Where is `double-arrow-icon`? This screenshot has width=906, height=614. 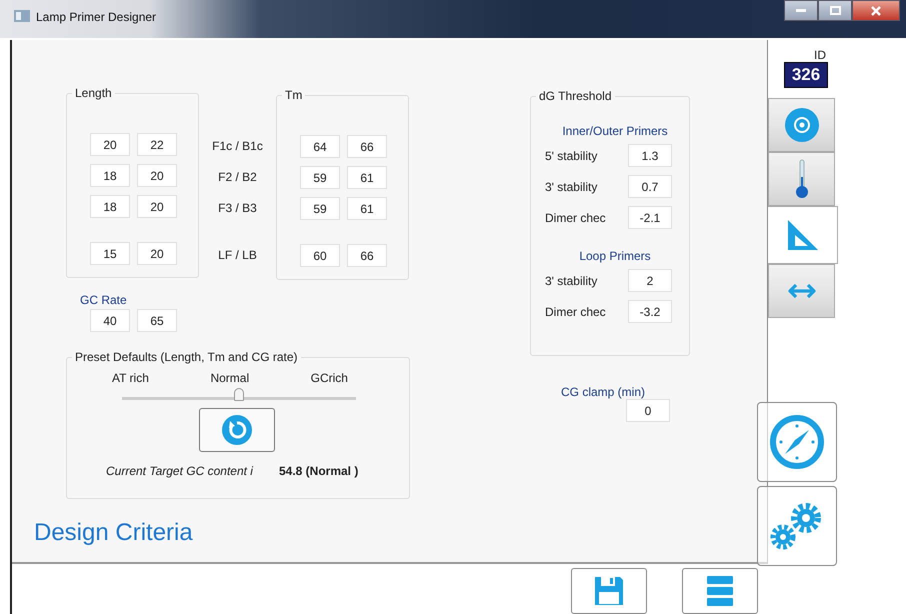 double-arrow-icon is located at coordinates (801, 291).